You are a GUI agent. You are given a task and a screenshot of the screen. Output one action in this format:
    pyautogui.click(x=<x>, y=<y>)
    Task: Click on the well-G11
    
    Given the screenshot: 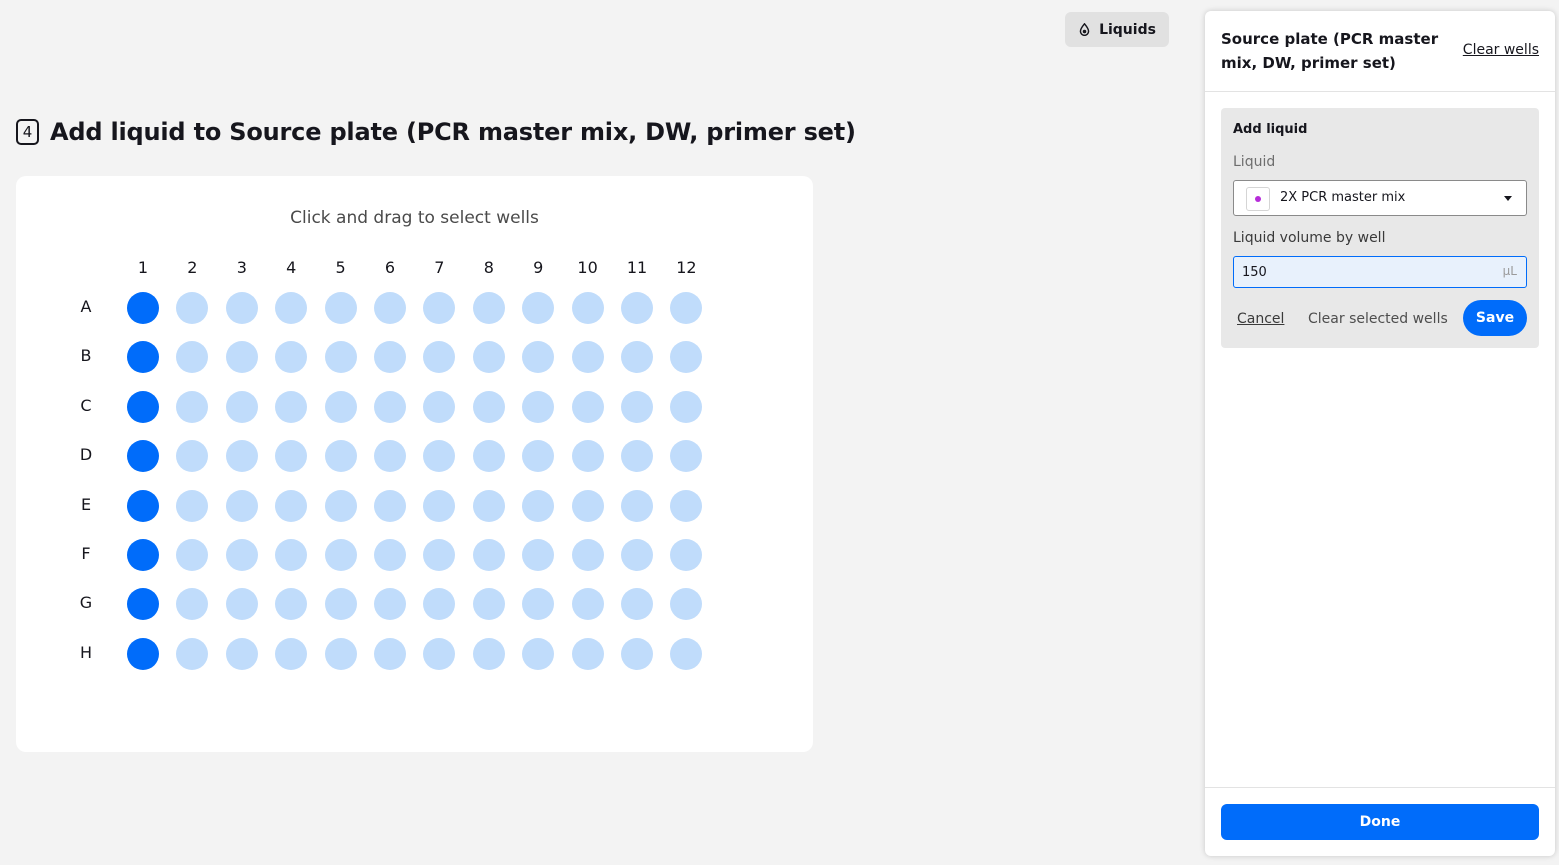 What is the action you would take?
    pyautogui.click(x=637, y=604)
    